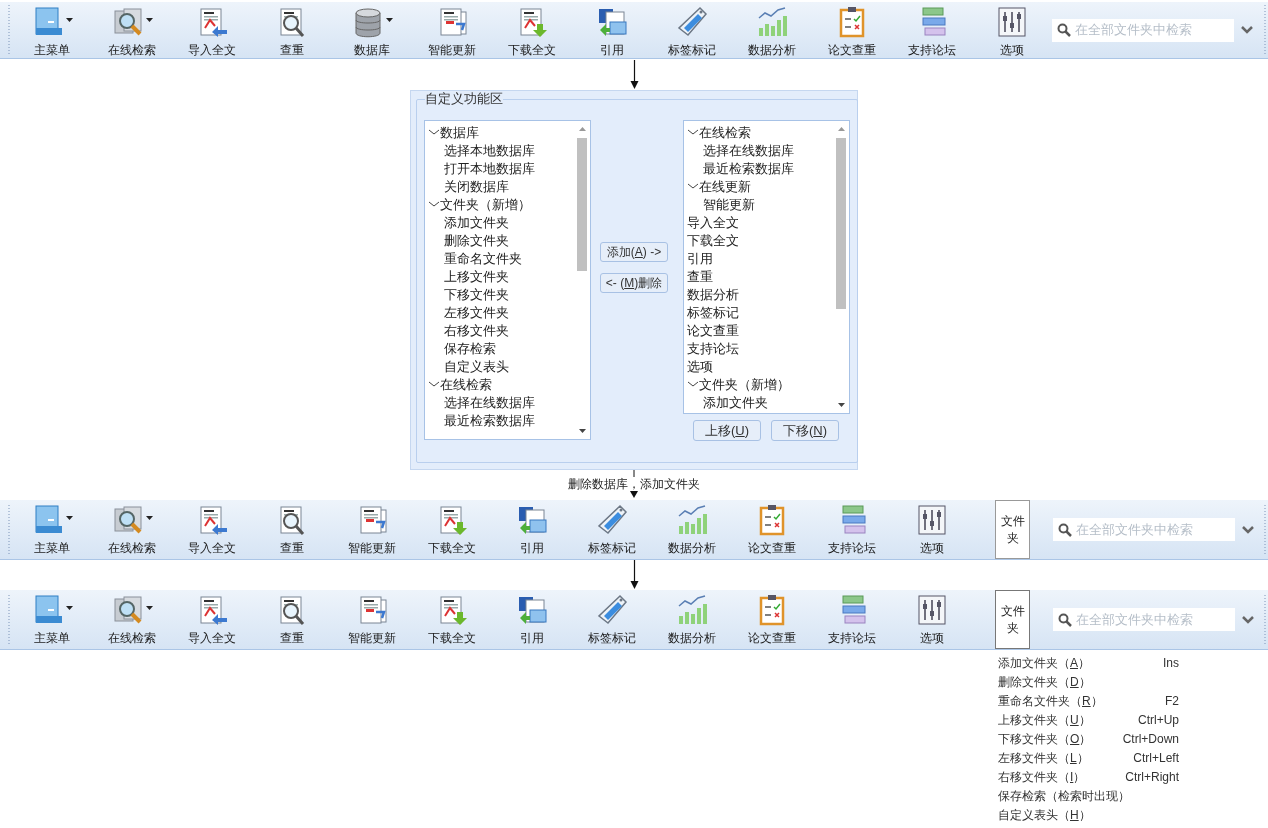 The image size is (1268, 828). What do you see at coordinates (499, 349) in the screenshot?
I see `tree-item: 保存检索` at bounding box center [499, 349].